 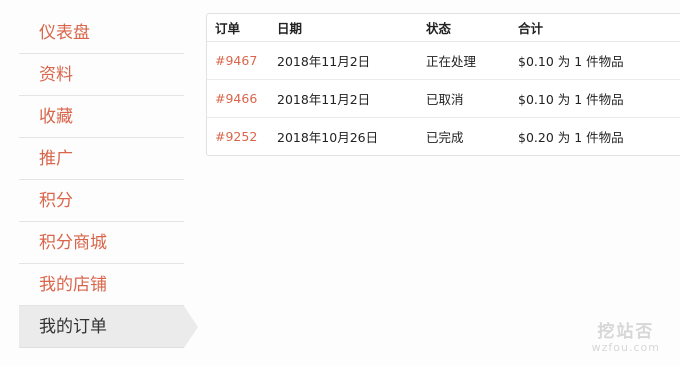 I want to click on table-row: #9467 2018年11月2日 正在处理 $0.10 为 1 件物品, so click(x=443, y=60).